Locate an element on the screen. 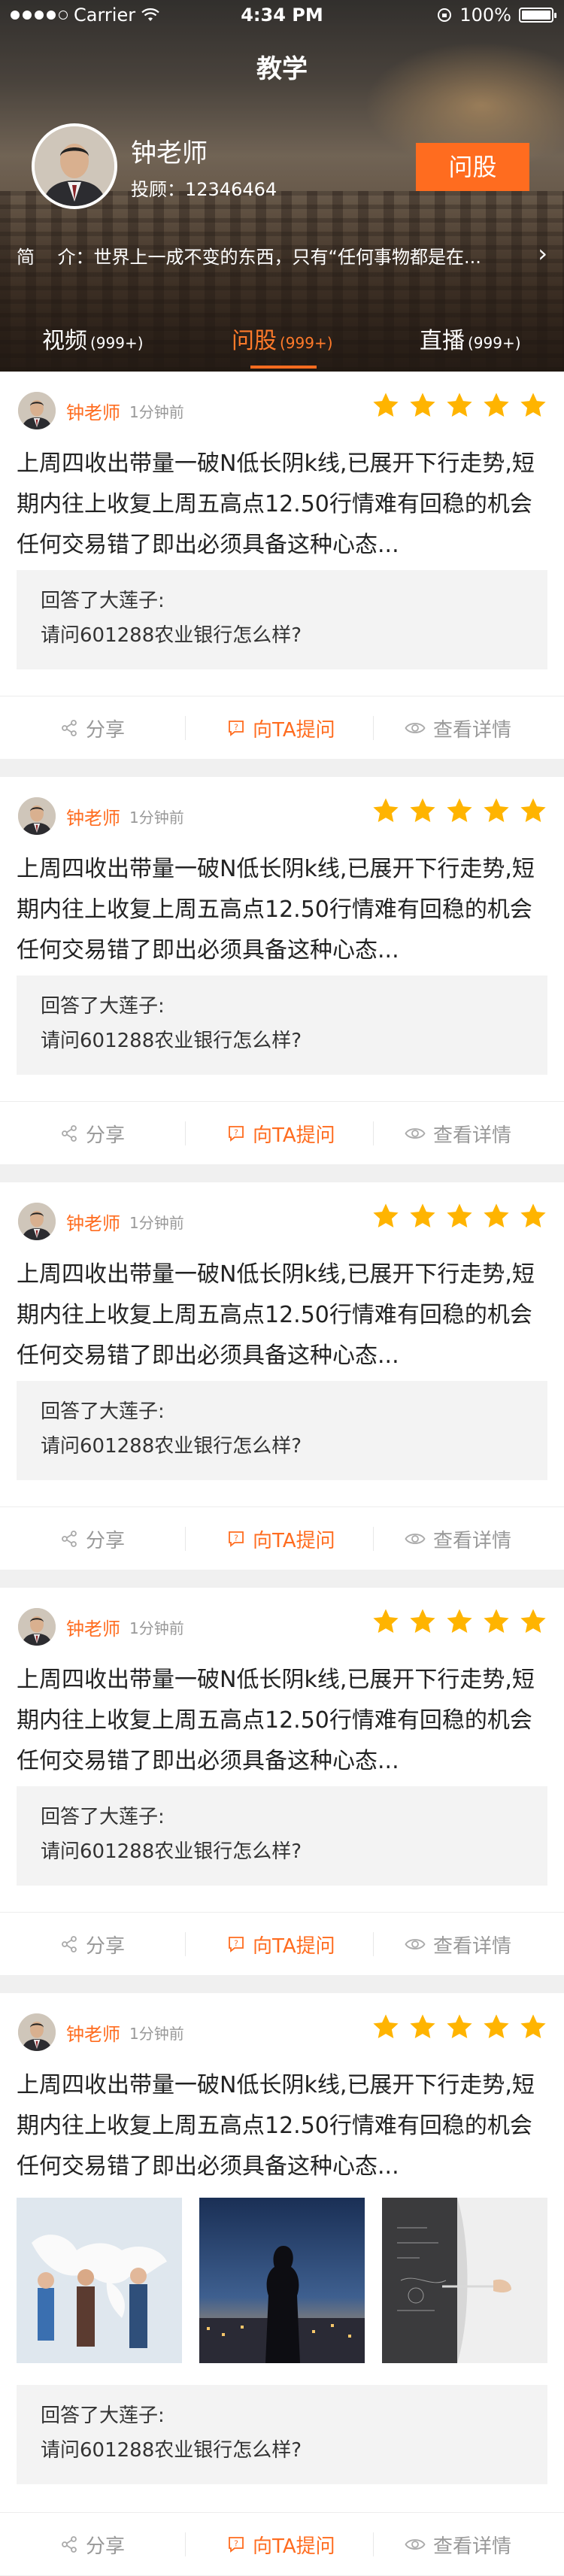  orientation-lock-icon is located at coordinates (445, 15).